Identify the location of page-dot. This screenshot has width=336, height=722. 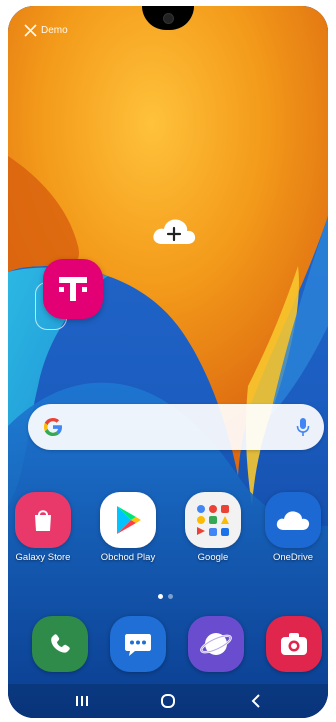
(170, 596).